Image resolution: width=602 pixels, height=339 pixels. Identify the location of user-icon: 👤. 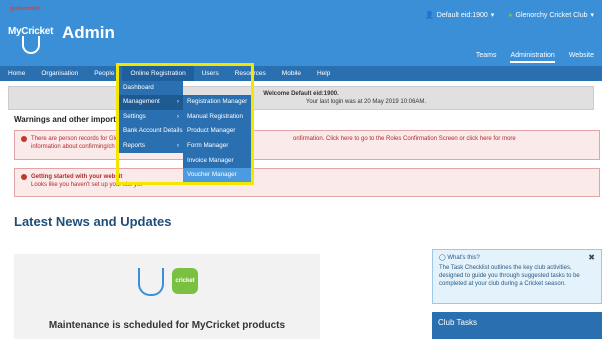
(429, 15).